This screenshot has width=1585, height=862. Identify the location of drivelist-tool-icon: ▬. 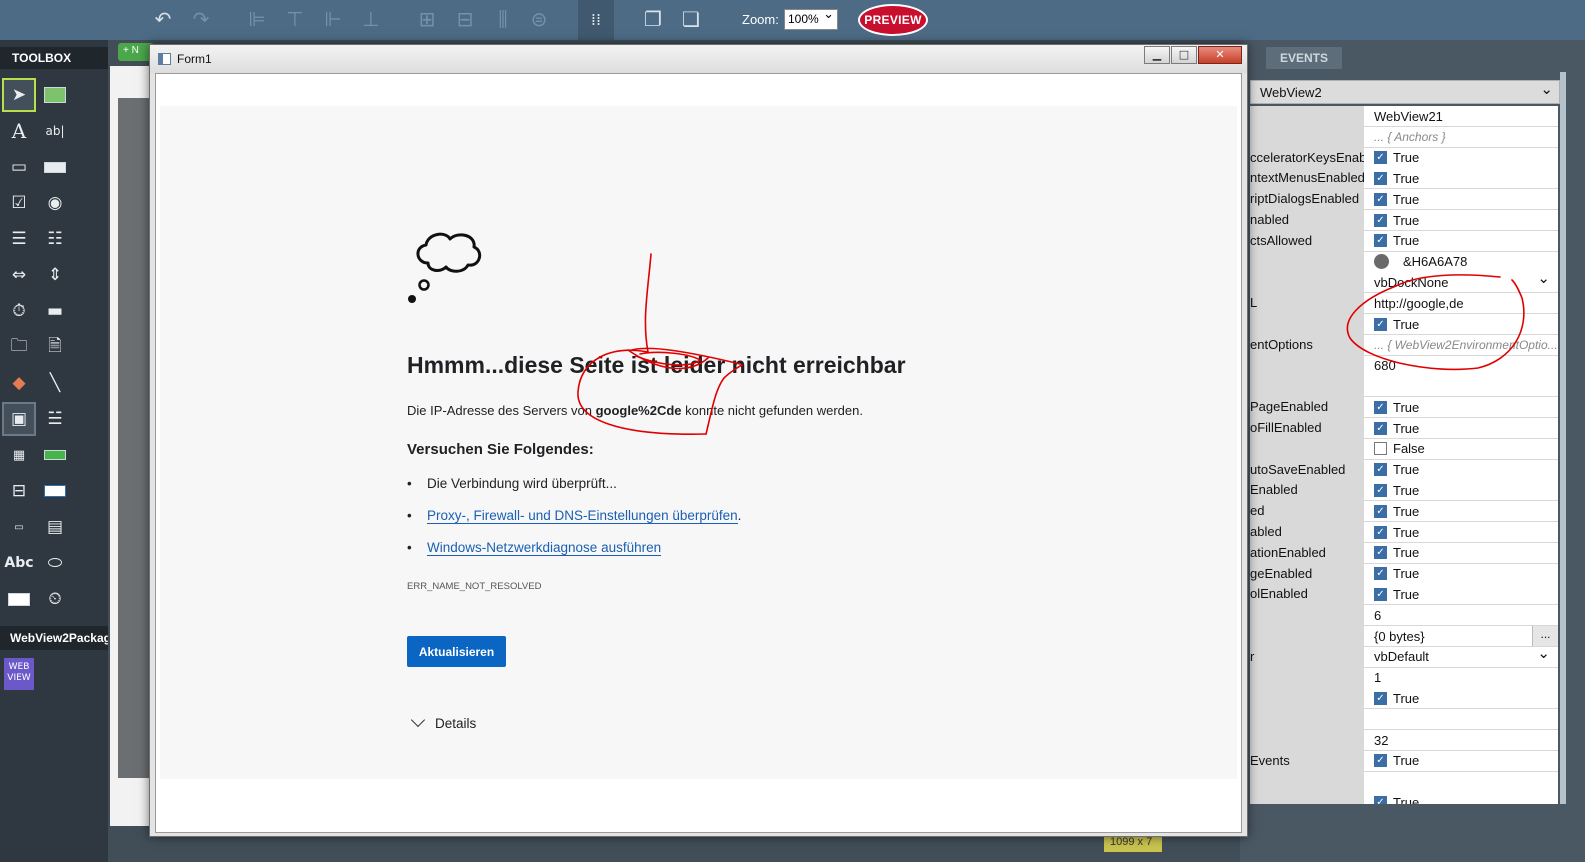
(55, 311).